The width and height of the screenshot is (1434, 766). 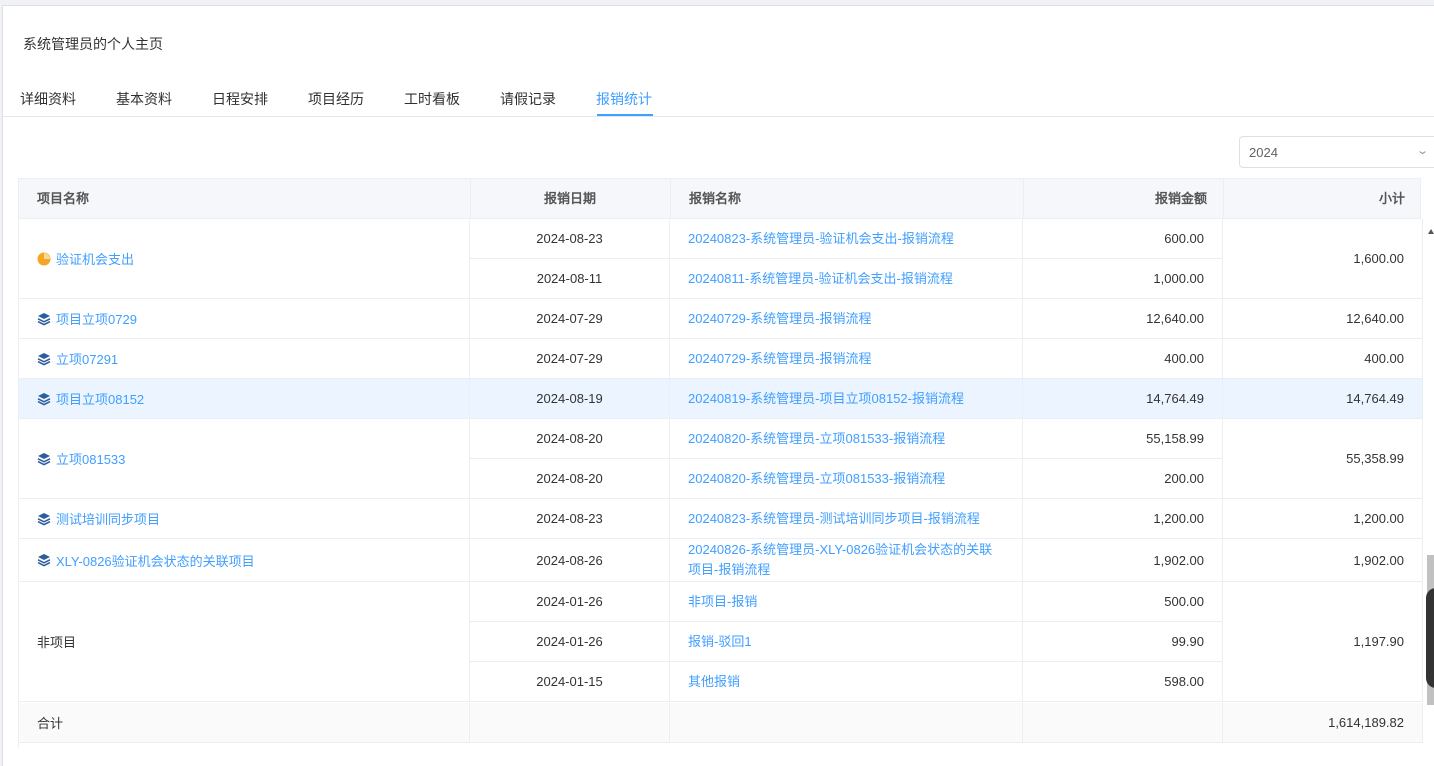 I want to click on header-name: 报销名称, so click(x=715, y=198).